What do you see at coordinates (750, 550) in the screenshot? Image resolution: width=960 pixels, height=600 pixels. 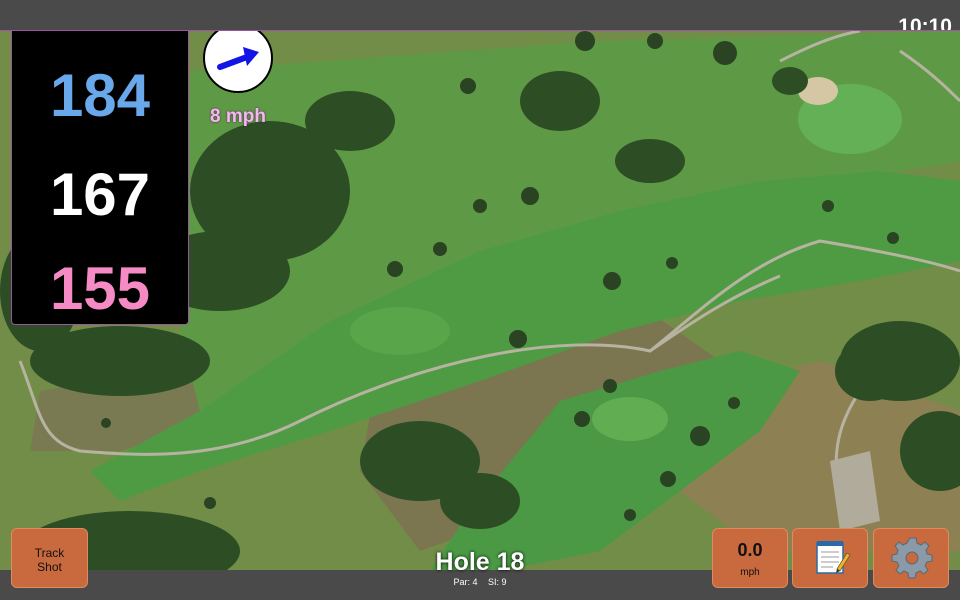 I see `speed-value: 0.0` at bounding box center [750, 550].